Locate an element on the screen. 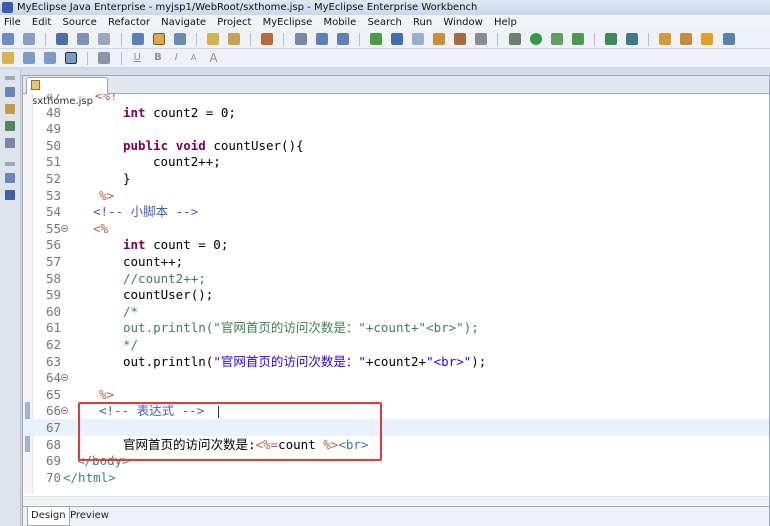 The image size is (770, 526). external-tools-icon is located at coordinates (577, 39).